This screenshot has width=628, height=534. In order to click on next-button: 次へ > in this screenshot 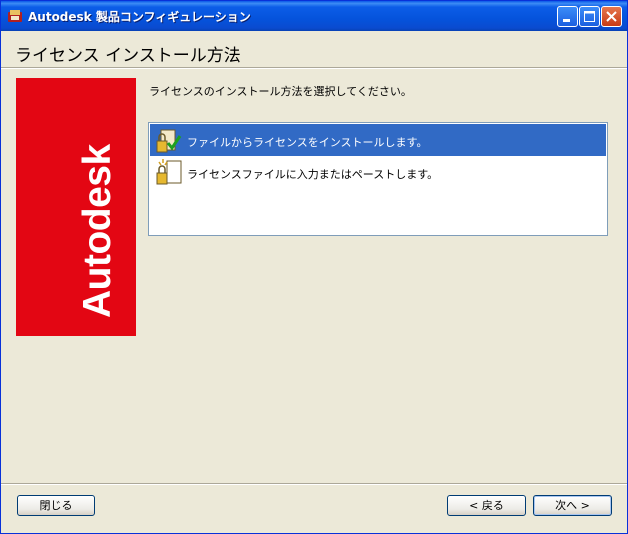, I will do `click(572, 505)`.